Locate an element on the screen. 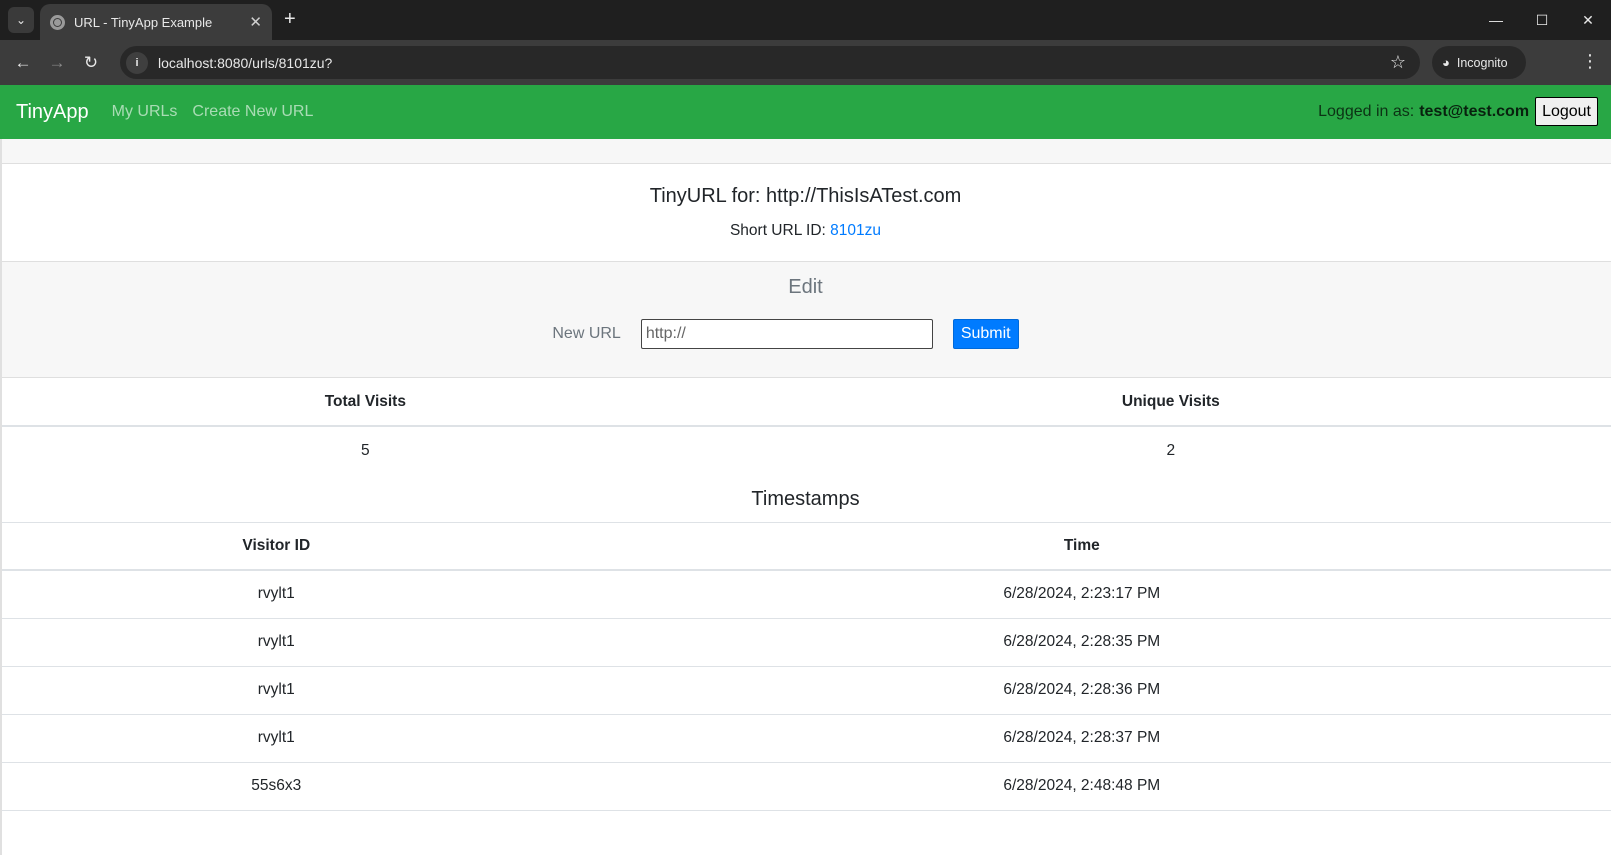  edit-title: Edit is located at coordinates (805, 287).